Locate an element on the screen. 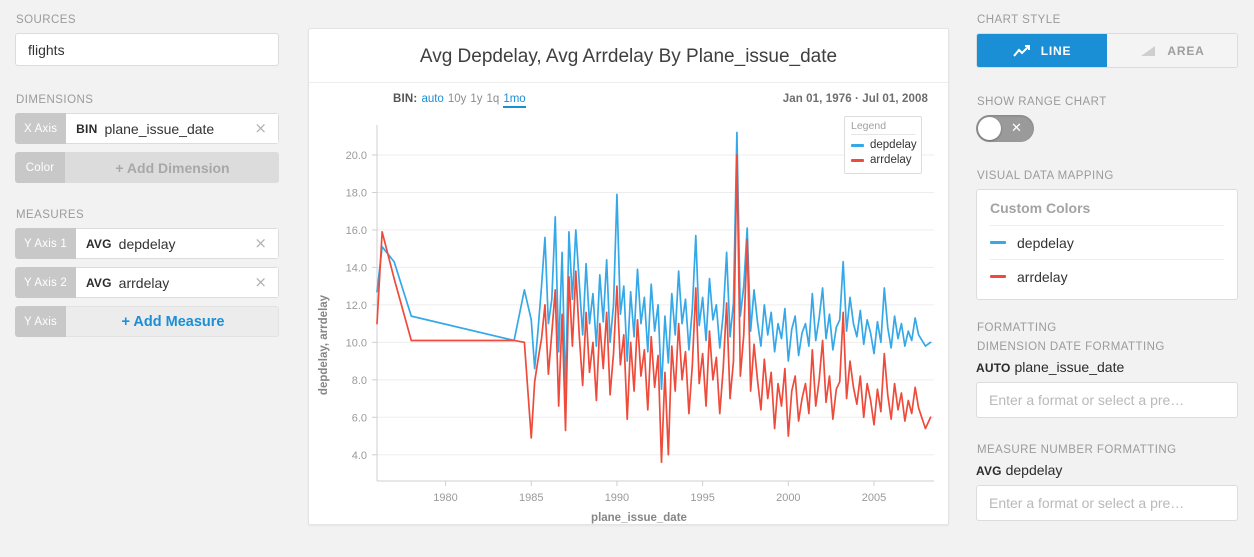 This screenshot has height=557, width=1254. bin-label: BIN: is located at coordinates (405, 99).